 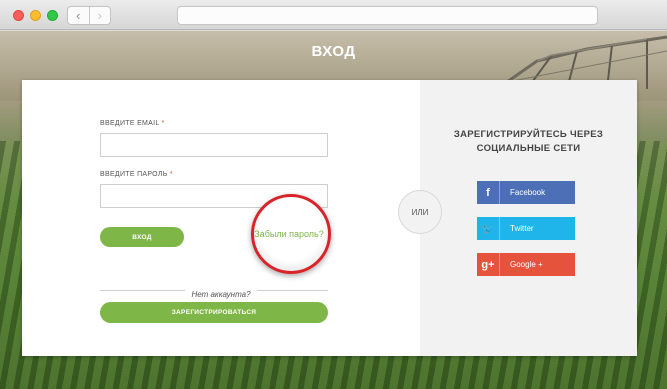 What do you see at coordinates (488, 228) in the screenshot?
I see `twitter-icon: 🐦` at bounding box center [488, 228].